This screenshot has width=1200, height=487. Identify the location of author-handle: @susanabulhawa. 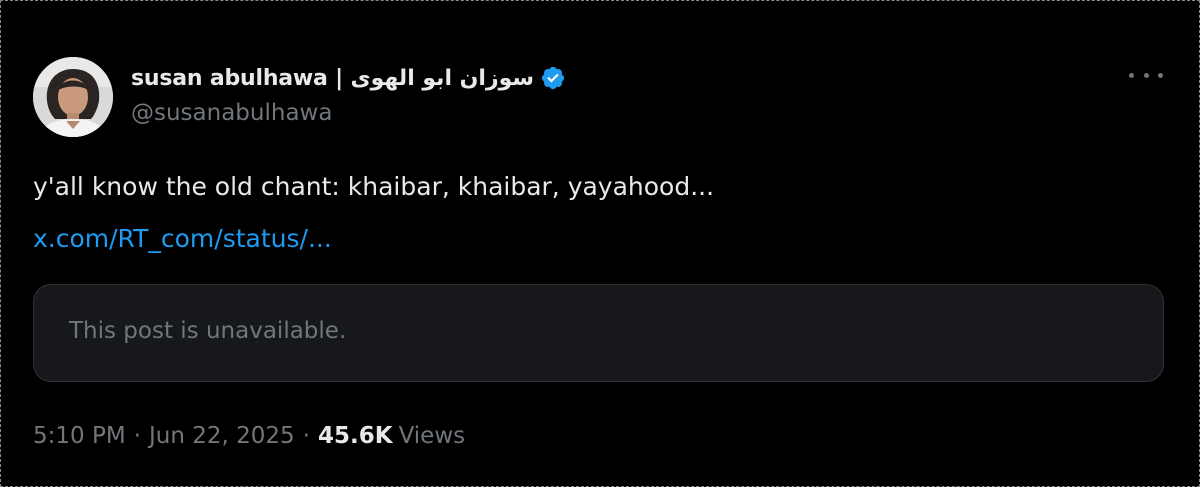
(231, 113).